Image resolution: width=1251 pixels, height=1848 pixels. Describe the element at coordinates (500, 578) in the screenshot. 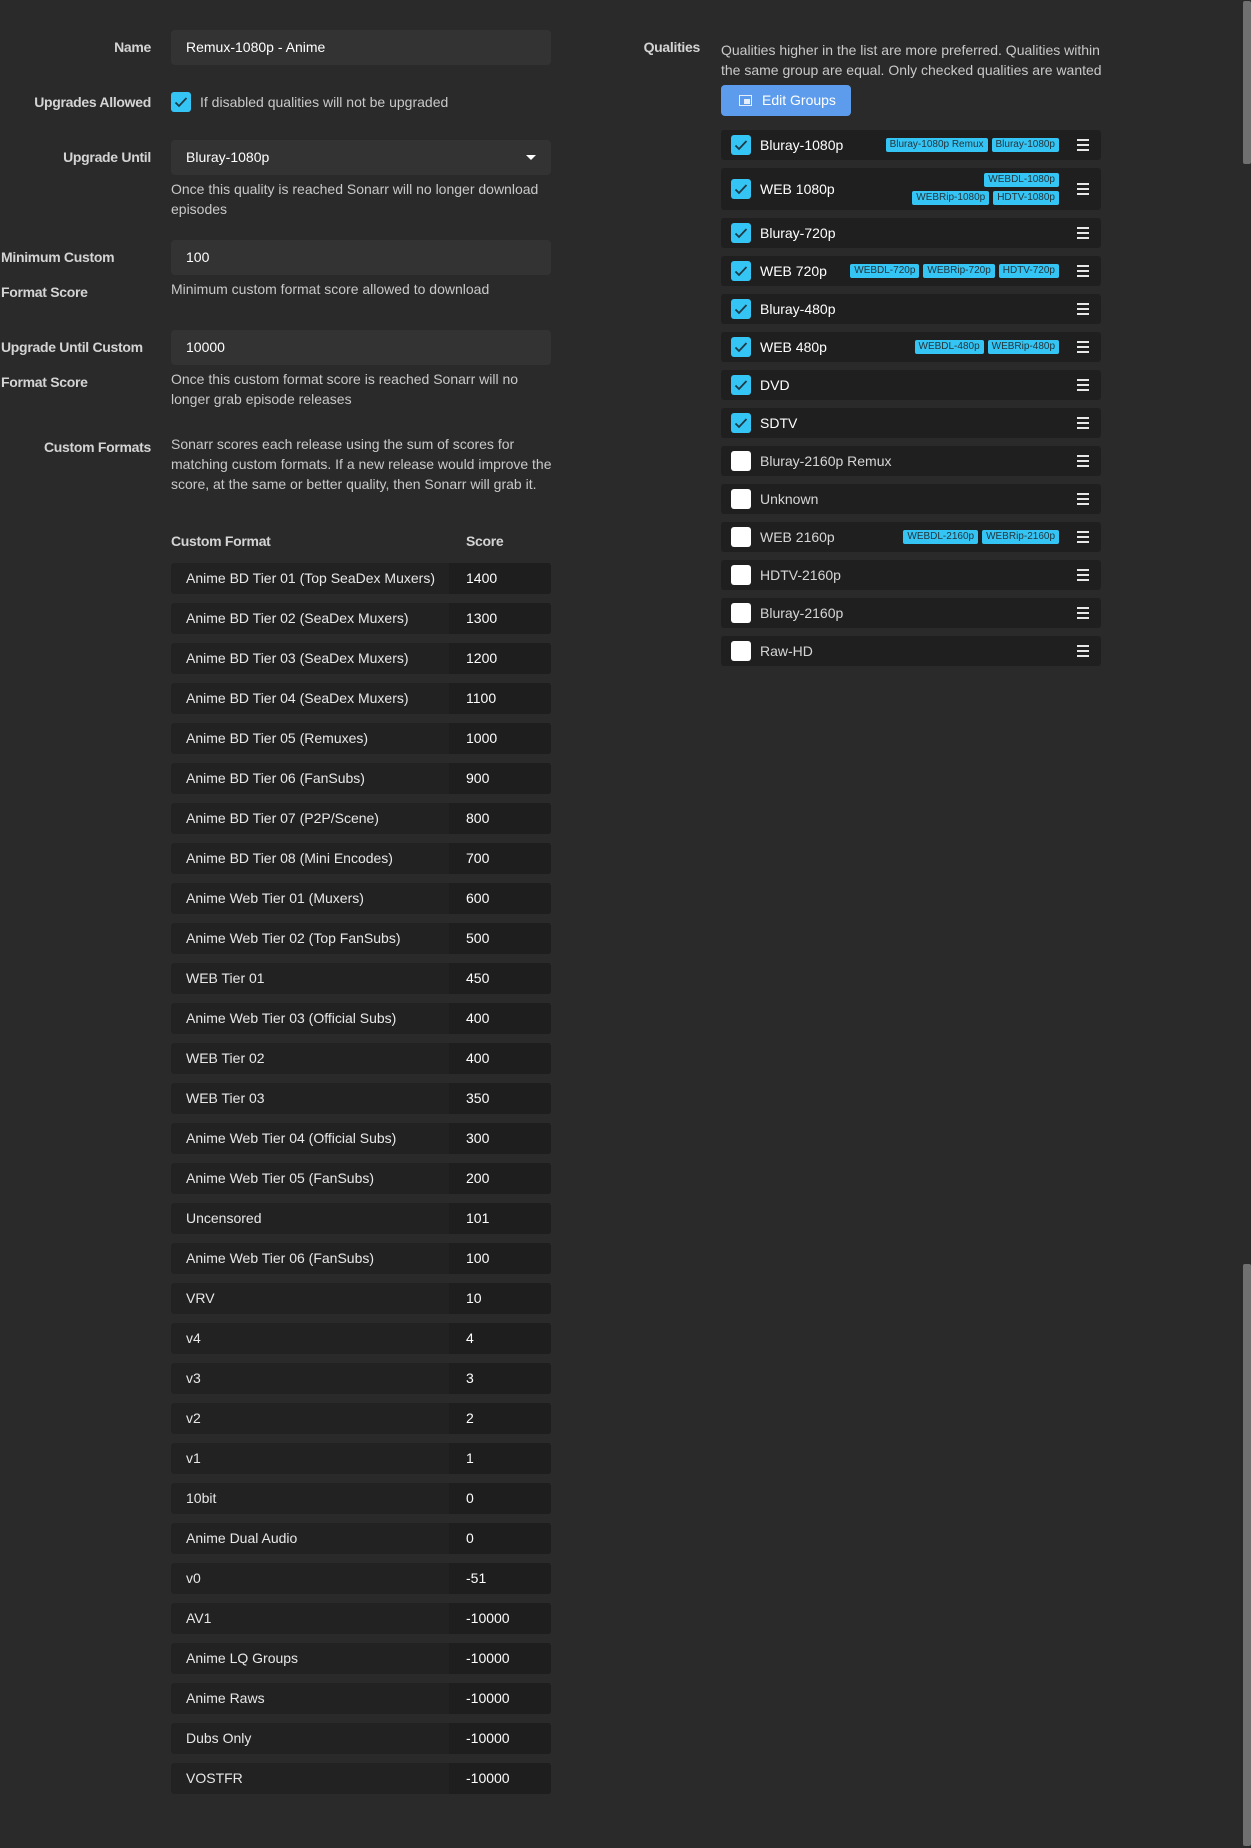

I see `custom-format-score-input: 1400` at that location.